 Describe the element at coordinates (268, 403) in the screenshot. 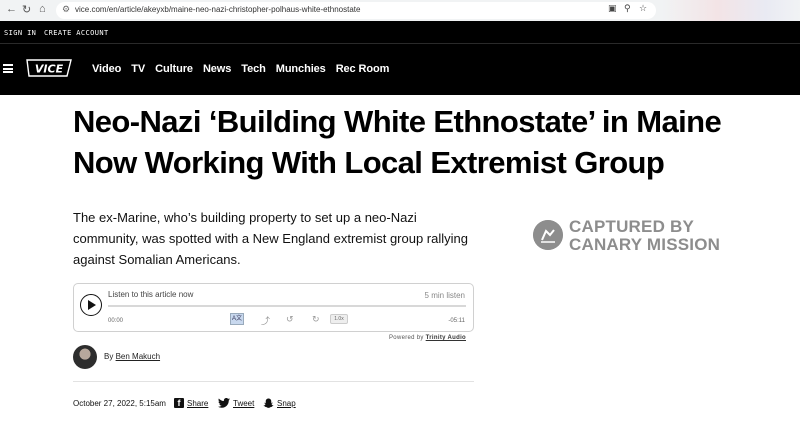

I see `snapchat-icon` at that location.